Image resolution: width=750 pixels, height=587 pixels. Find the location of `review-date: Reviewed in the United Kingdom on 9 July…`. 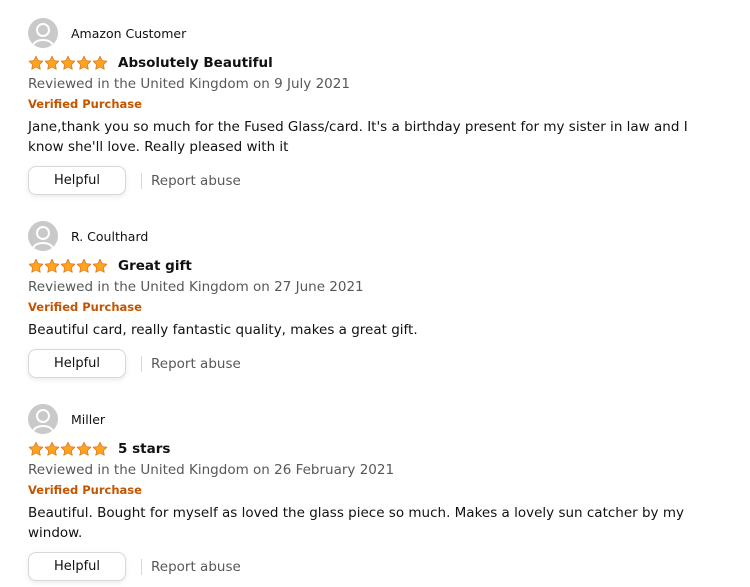

review-date: Reviewed in the United Kingdom on 9 July… is located at coordinates (189, 84).